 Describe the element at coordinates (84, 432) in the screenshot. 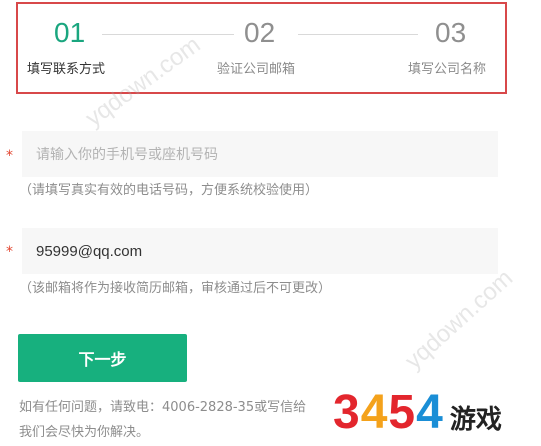

I see `contact-note-line-2: 我们会尽快为你解决。` at that location.